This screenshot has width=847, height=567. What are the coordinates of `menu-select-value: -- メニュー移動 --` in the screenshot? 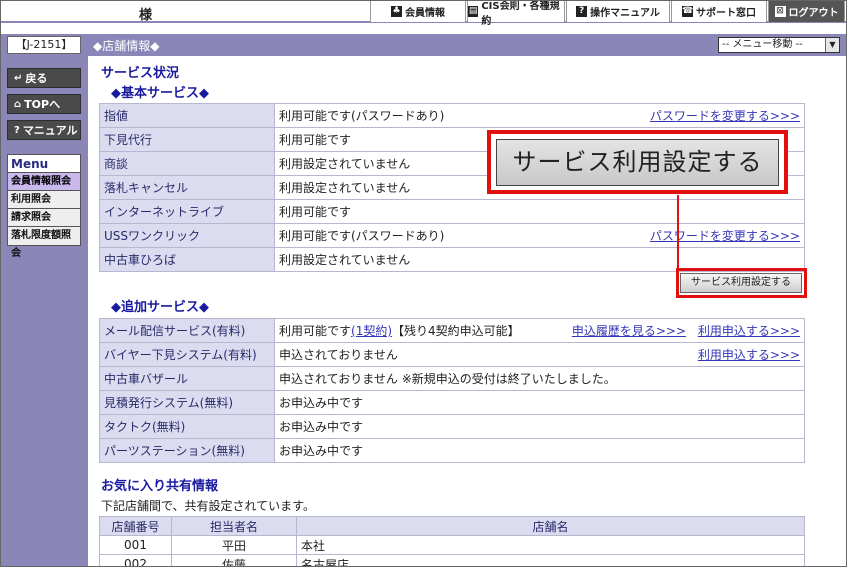 It's located at (762, 44).